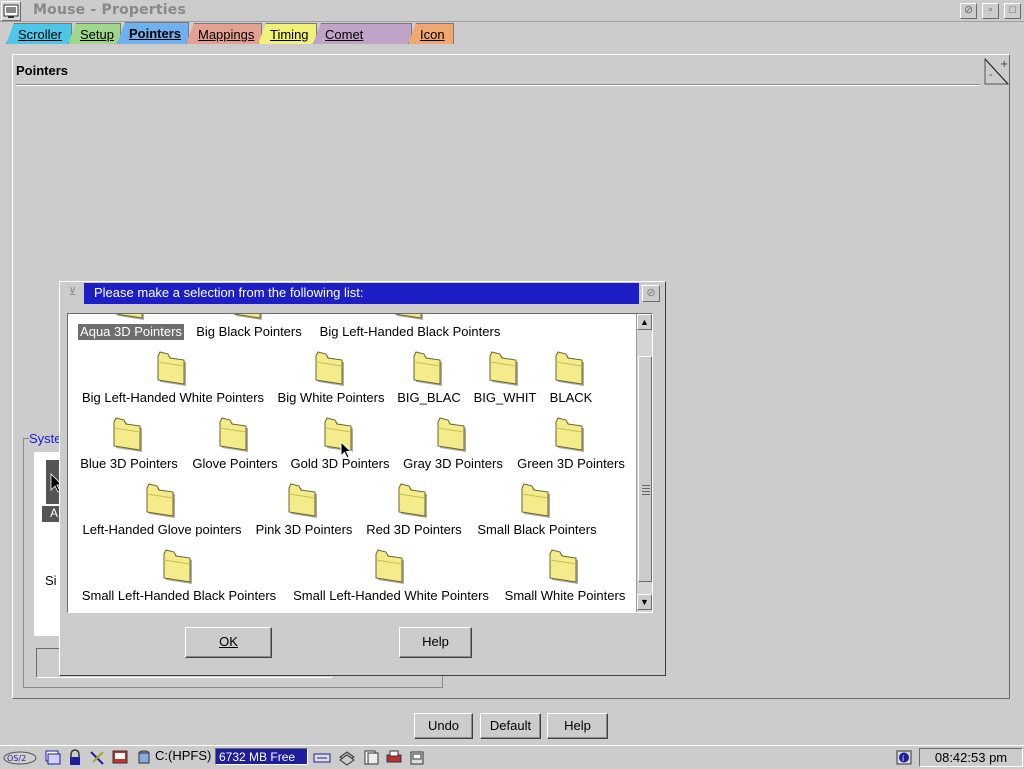 This screenshot has height=769, width=1024. What do you see at coordinates (646, 490) in the screenshot?
I see `grip-icon` at bounding box center [646, 490].